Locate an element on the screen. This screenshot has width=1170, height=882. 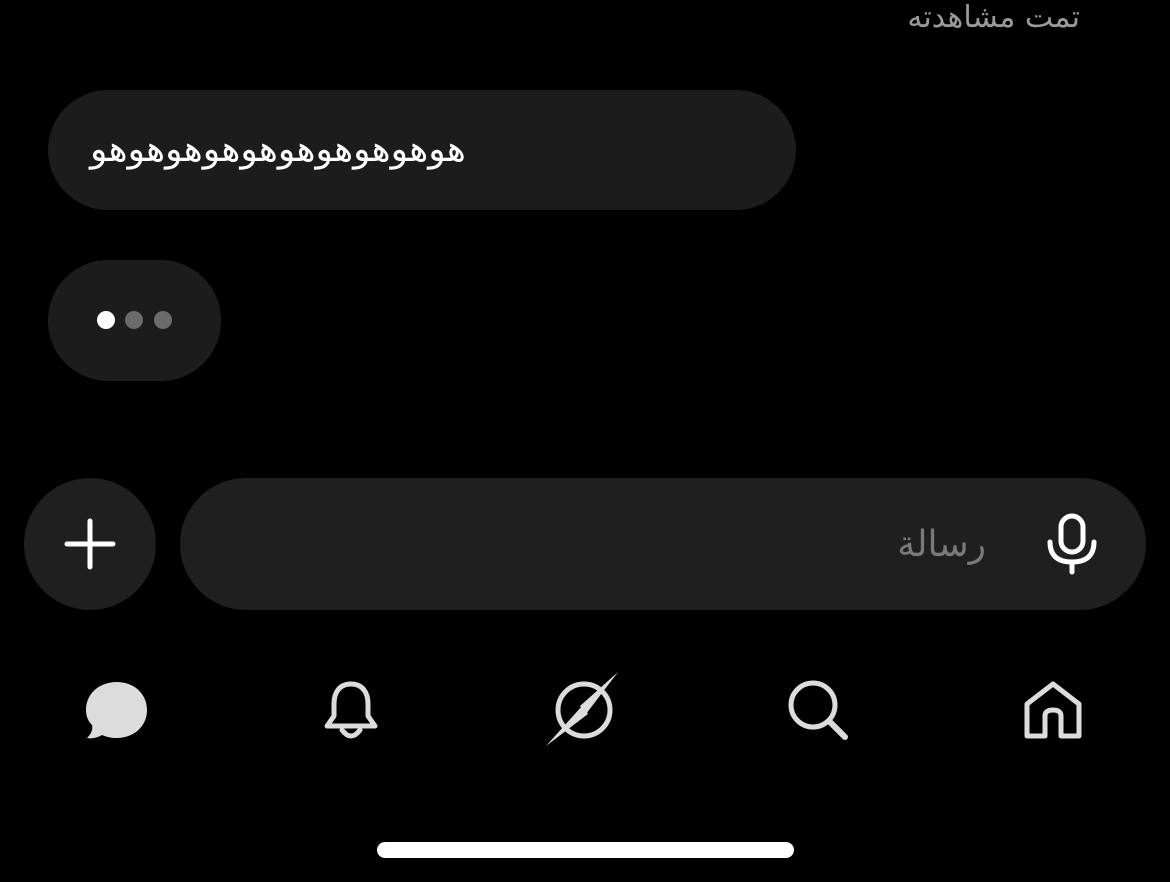
nav-explore is located at coordinates (584, 710).